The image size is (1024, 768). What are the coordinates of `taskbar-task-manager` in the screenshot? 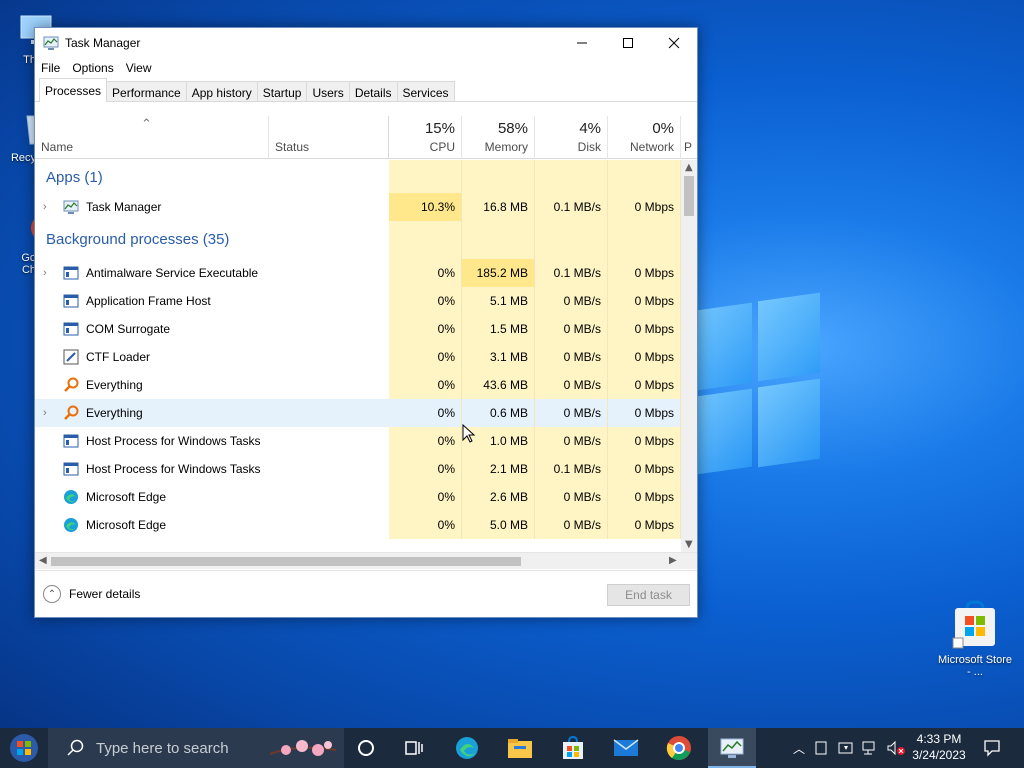 It's located at (732, 748).